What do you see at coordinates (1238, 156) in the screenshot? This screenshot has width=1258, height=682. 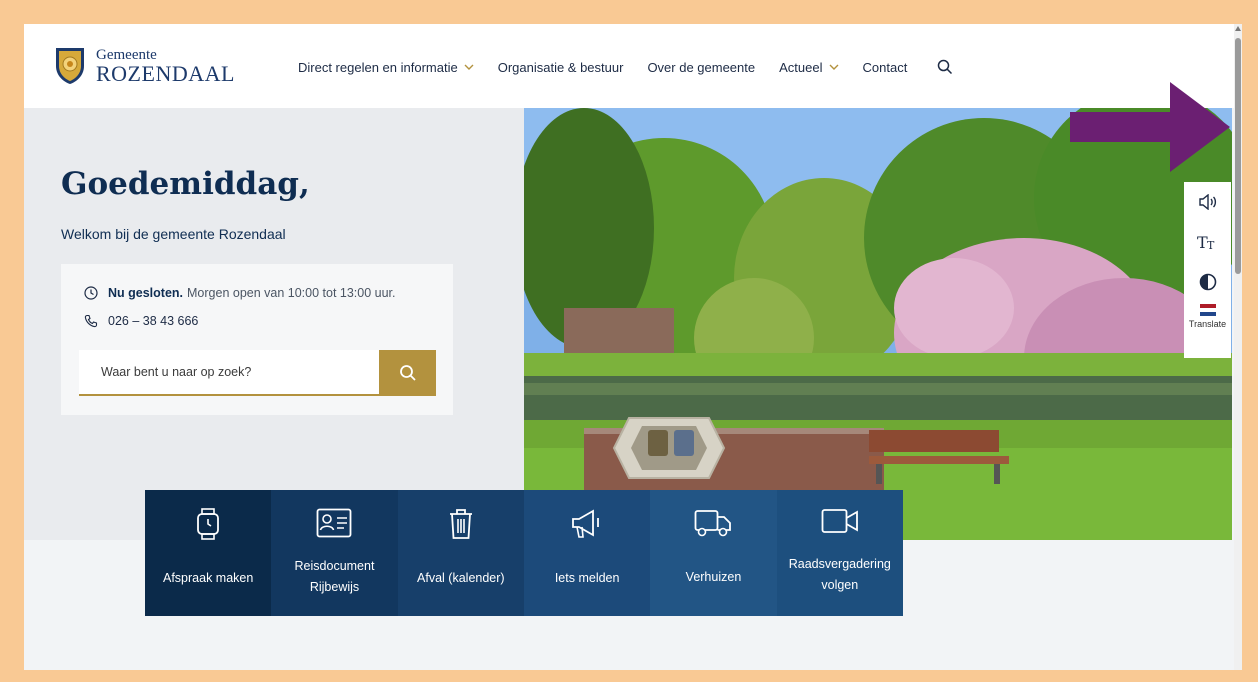 I see `scrollbar-thumb` at bounding box center [1238, 156].